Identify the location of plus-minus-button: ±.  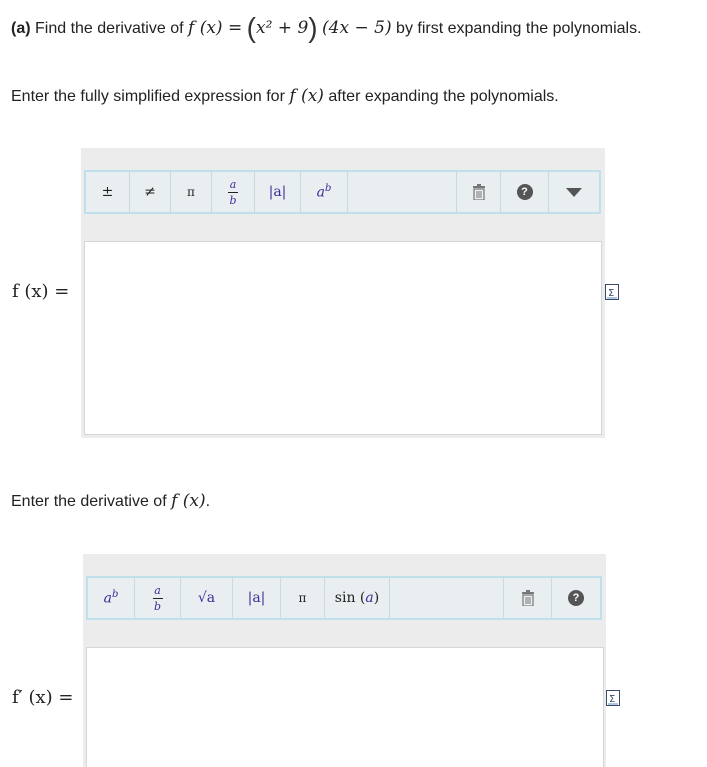
(108, 192).